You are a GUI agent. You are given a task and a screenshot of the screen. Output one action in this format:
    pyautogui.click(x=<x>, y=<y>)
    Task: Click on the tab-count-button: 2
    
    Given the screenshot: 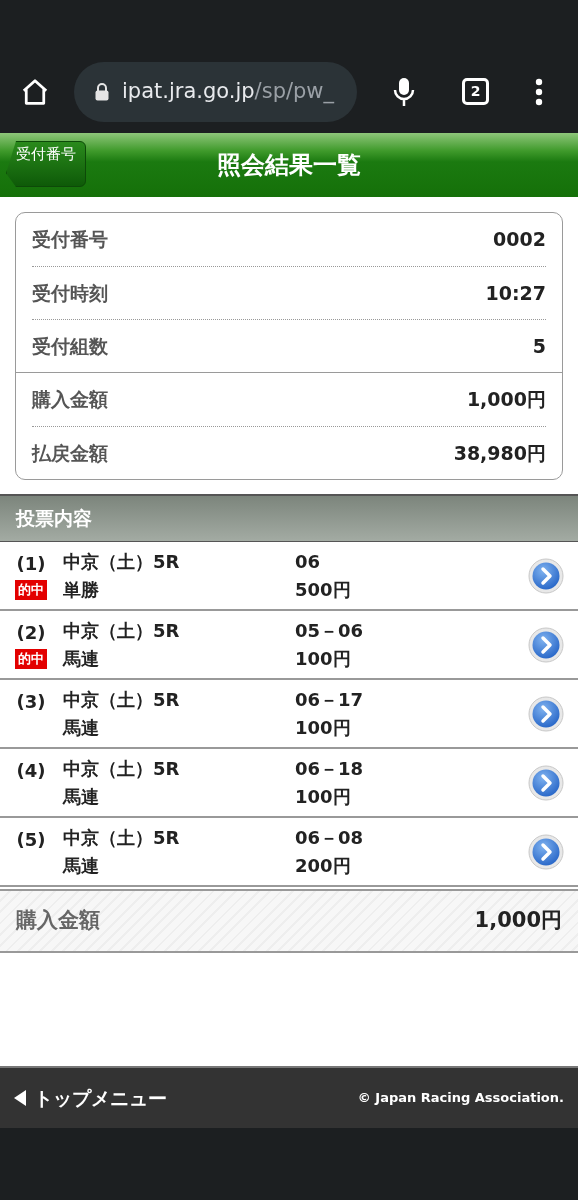 What is the action you would take?
    pyautogui.click(x=475, y=91)
    